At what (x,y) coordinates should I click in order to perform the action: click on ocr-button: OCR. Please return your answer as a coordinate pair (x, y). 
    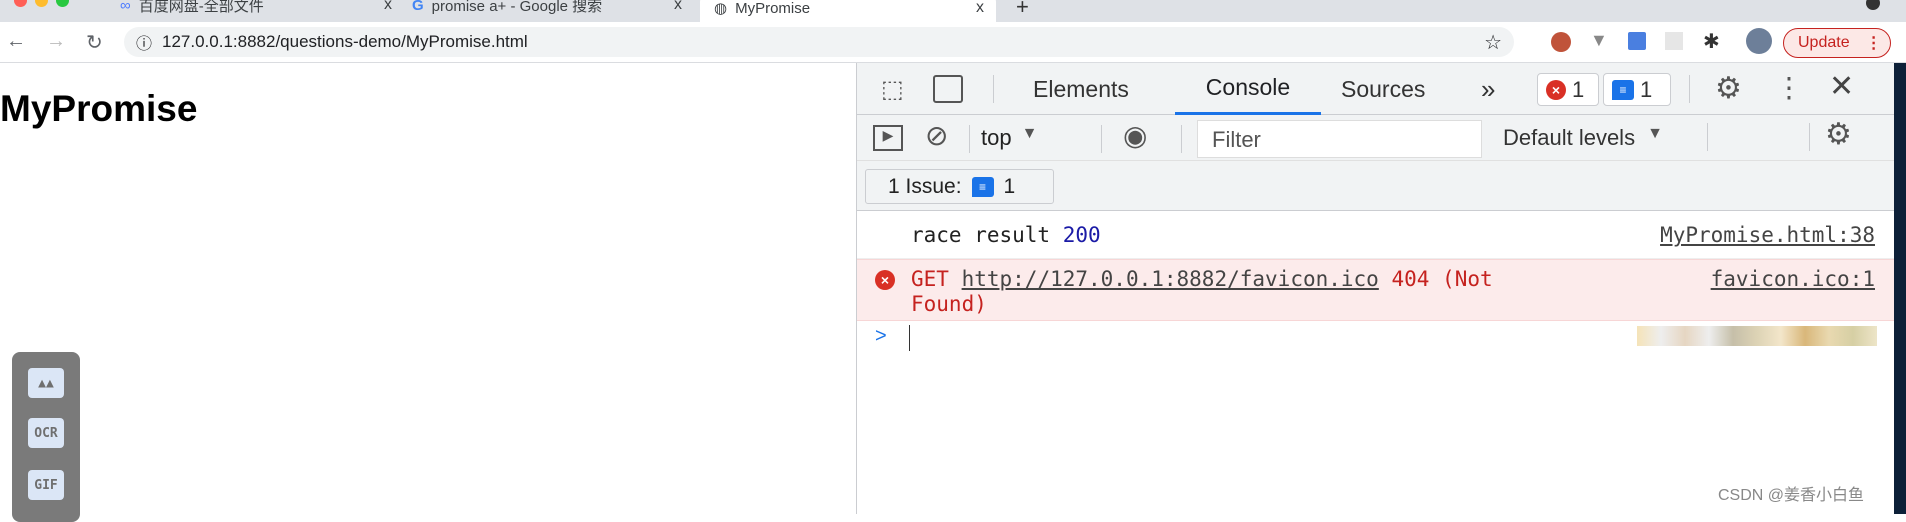
    Looking at the image, I should click on (46, 433).